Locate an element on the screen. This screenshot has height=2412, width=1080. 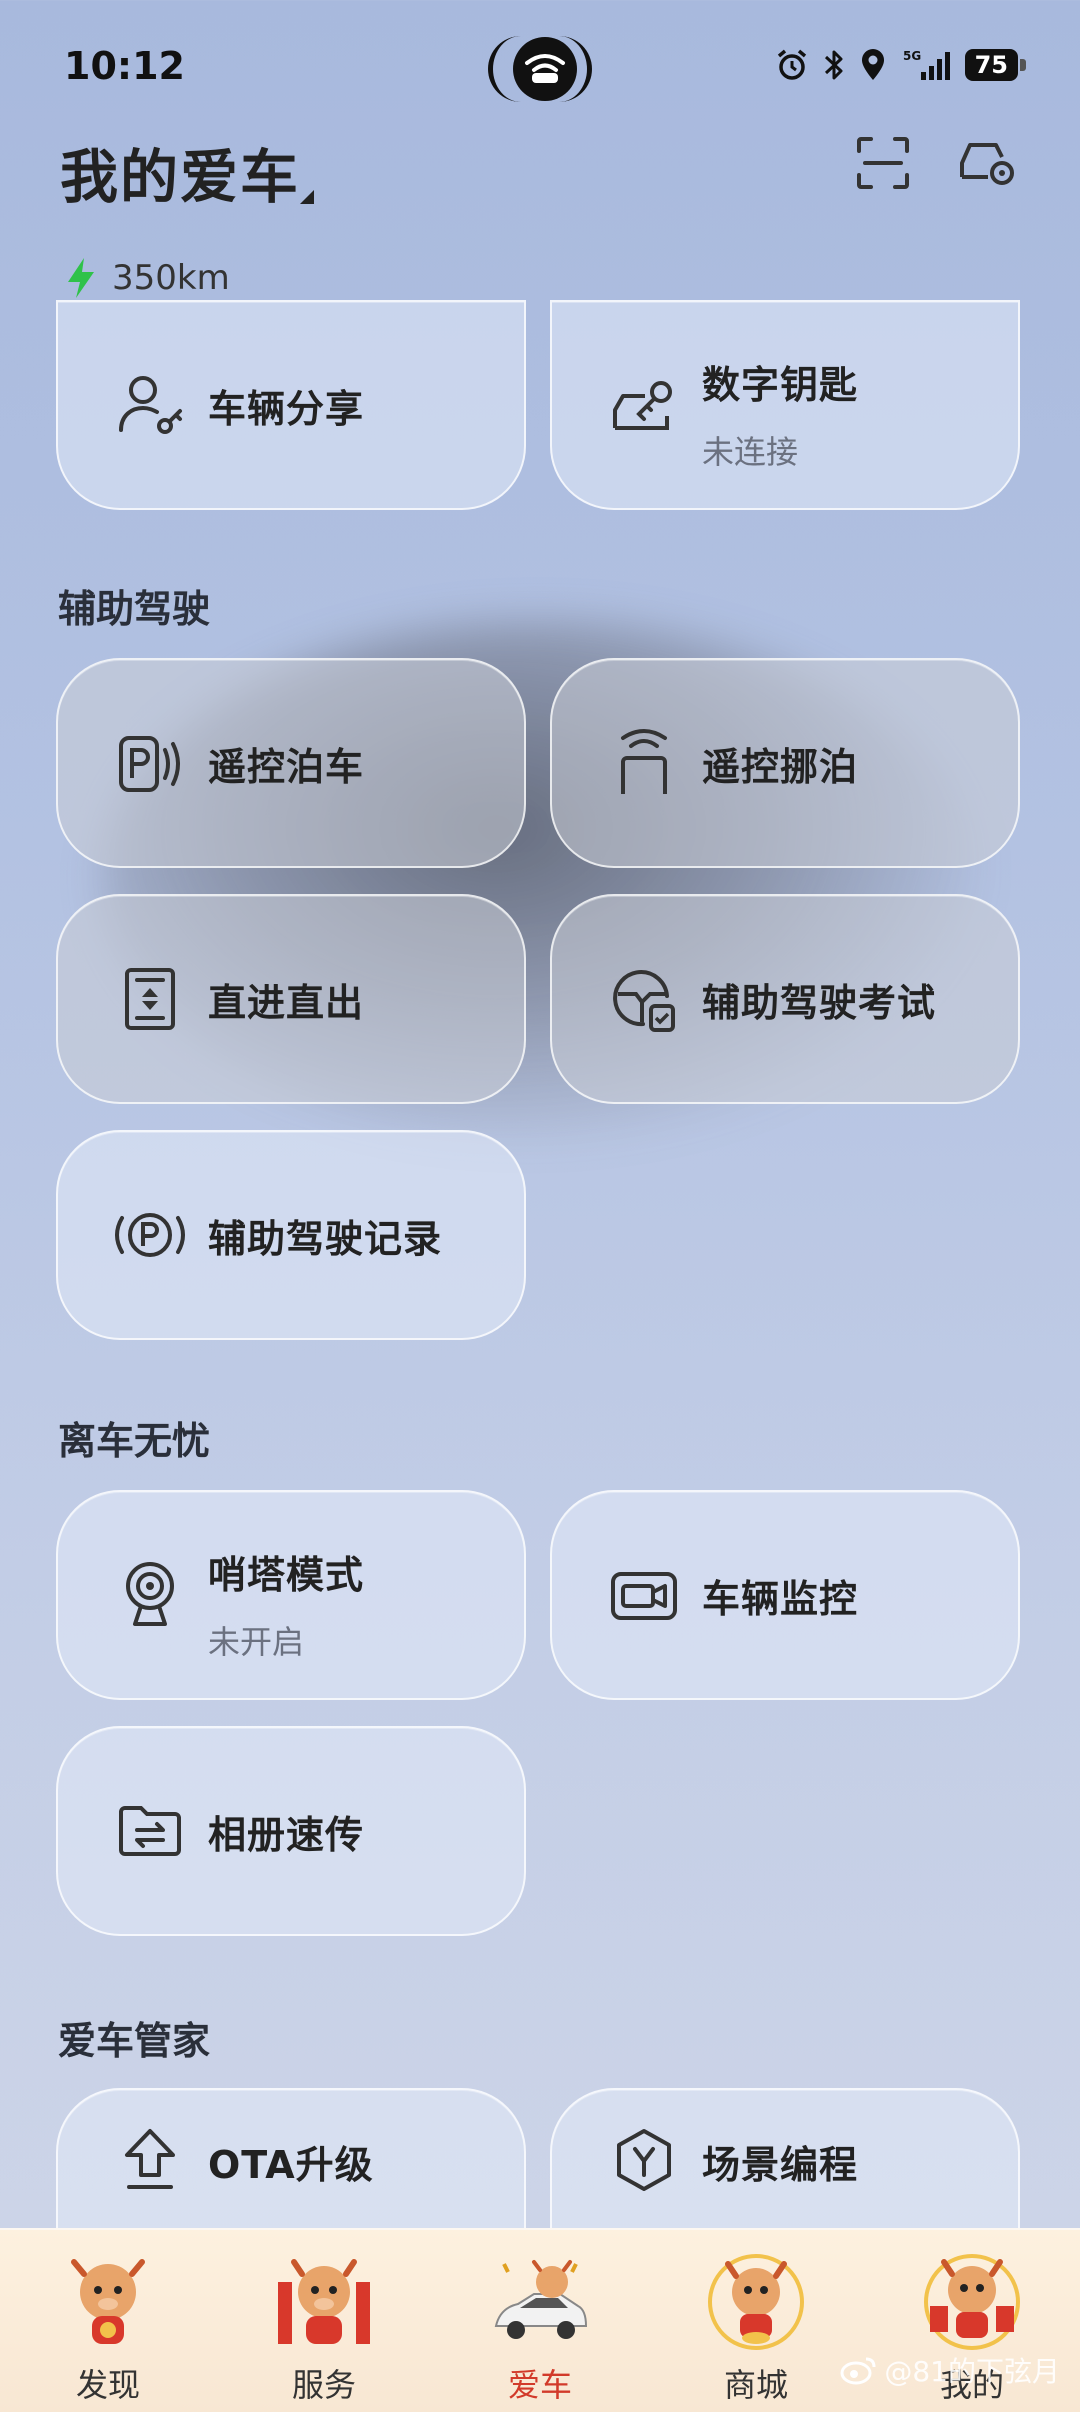
card-label: 遥控泊车 is located at coordinates (286, 766).